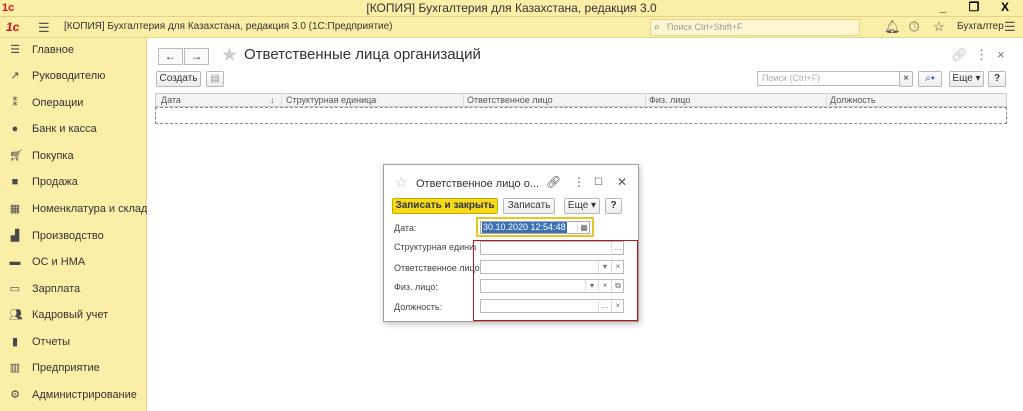 The width and height of the screenshot is (1023, 411). What do you see at coordinates (438, 268) in the screenshot?
I see `person-label: Ответственное лицо:` at bounding box center [438, 268].